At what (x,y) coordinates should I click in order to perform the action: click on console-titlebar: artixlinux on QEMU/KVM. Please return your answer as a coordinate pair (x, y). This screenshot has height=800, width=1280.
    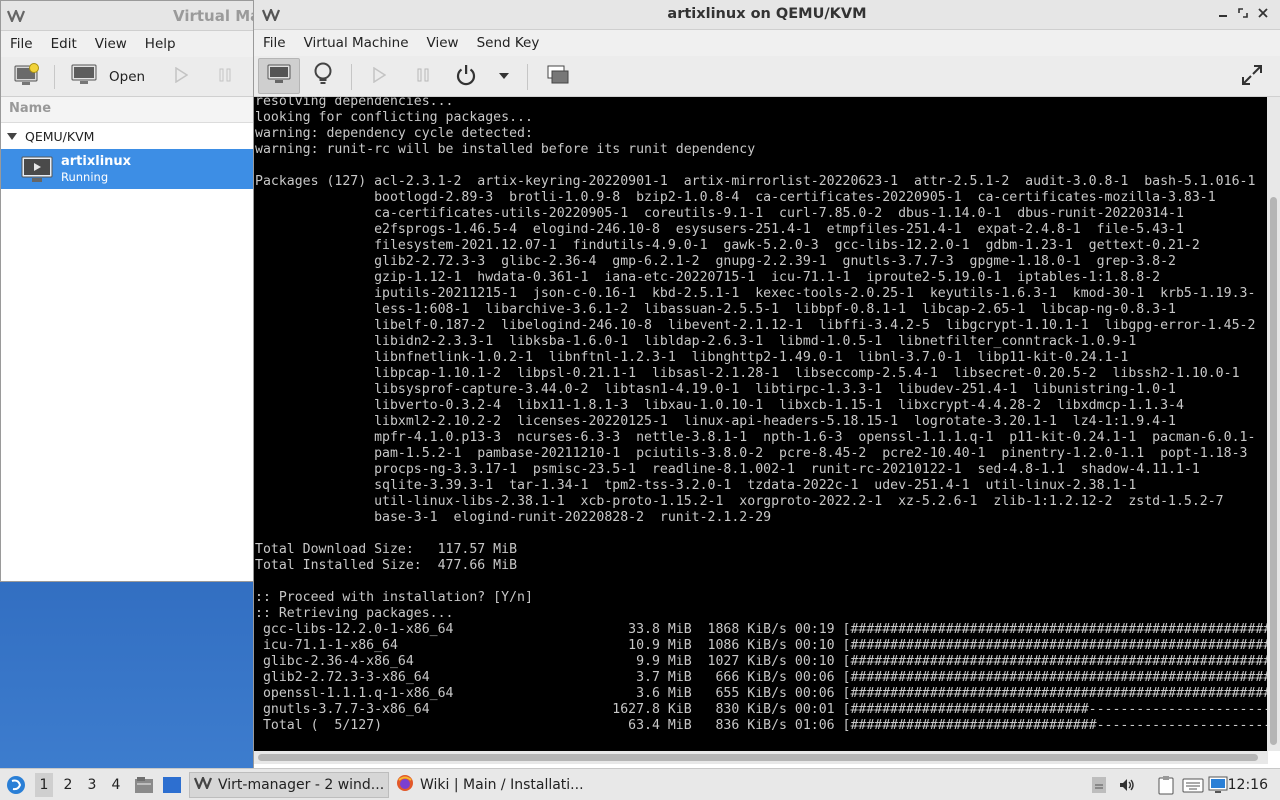
    Looking at the image, I should click on (767, 15).